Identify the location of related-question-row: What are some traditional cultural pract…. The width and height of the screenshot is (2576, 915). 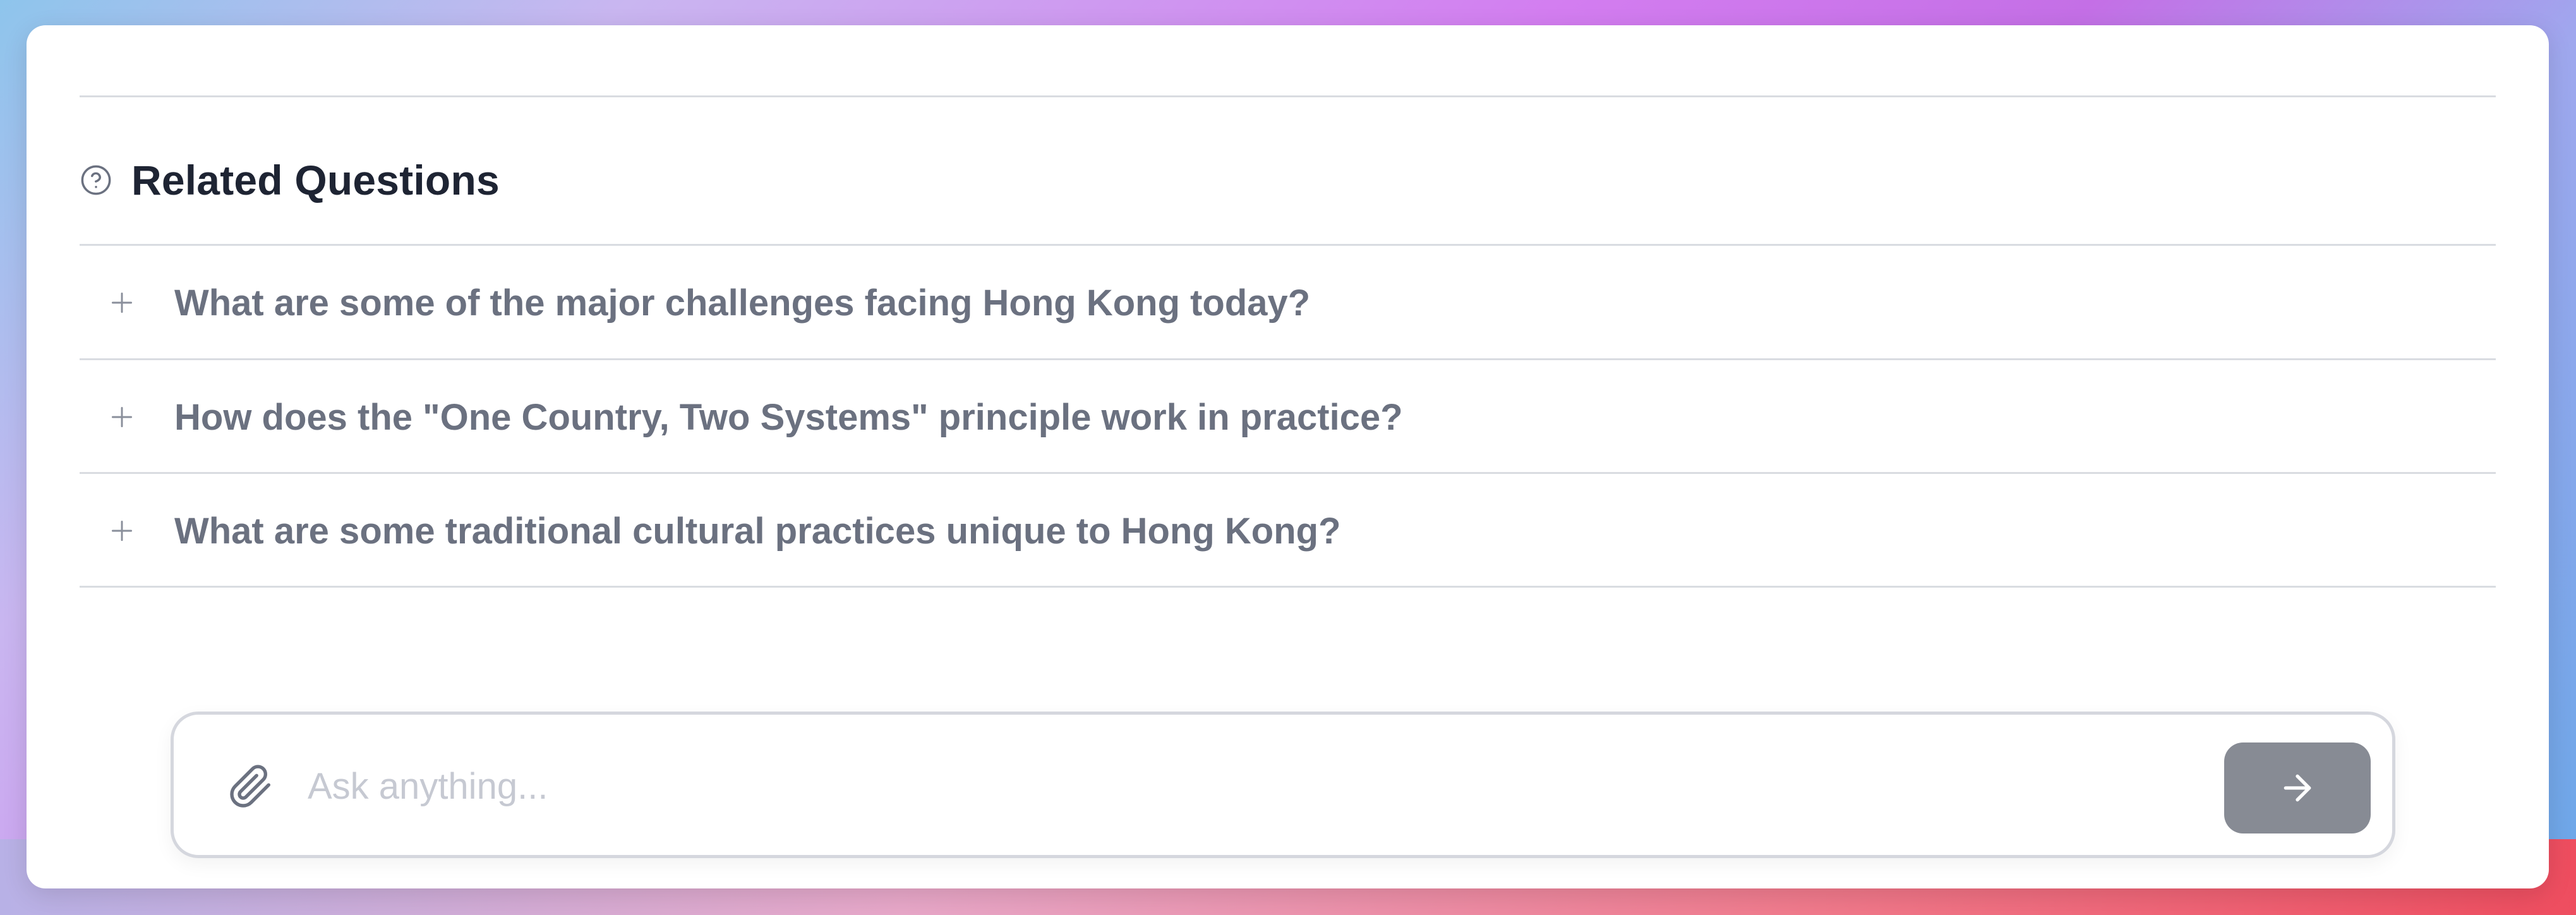
(1288, 531).